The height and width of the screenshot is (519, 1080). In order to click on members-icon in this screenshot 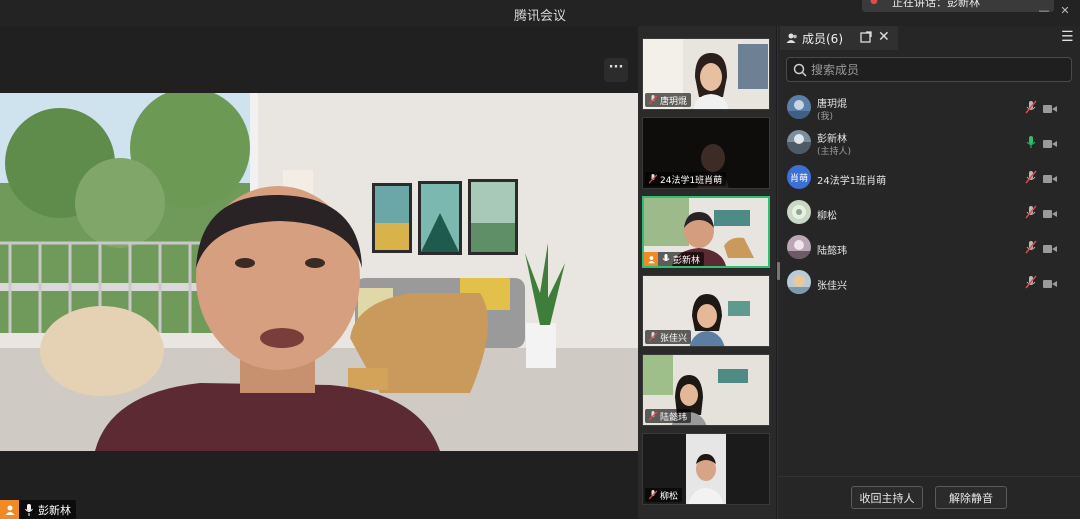, I will do `click(792, 38)`.